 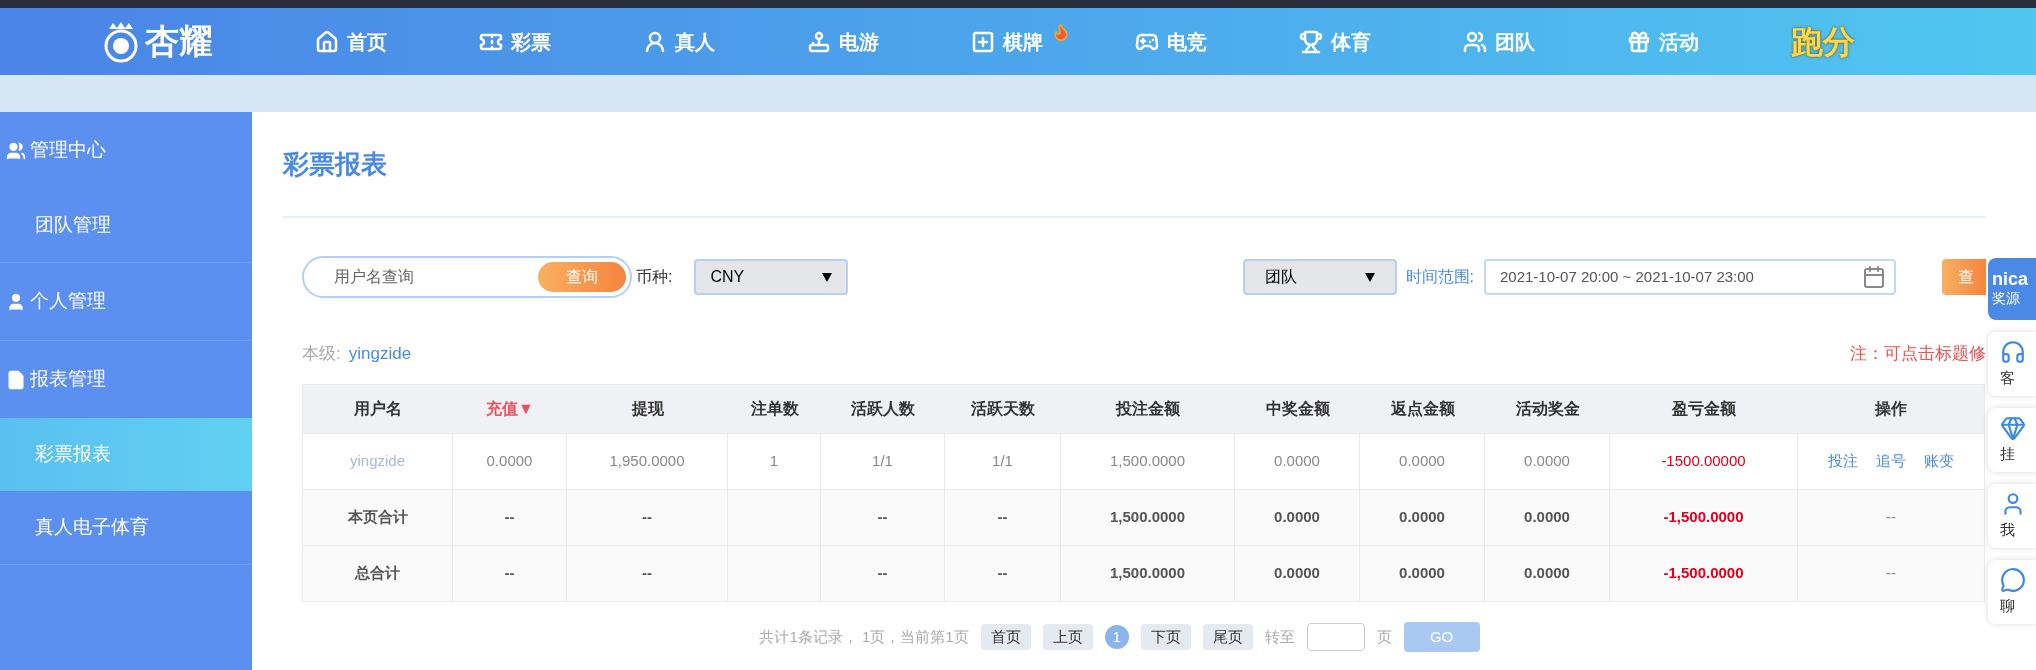 I want to click on currency-select: CNY, so click(x=771, y=277).